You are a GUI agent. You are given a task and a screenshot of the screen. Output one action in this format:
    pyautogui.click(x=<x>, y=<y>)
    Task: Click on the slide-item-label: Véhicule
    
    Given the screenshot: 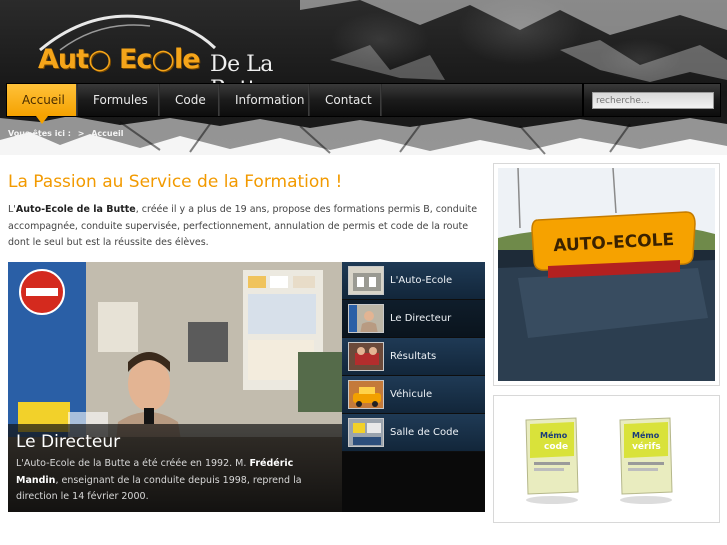 What is the action you would take?
    pyautogui.click(x=411, y=394)
    